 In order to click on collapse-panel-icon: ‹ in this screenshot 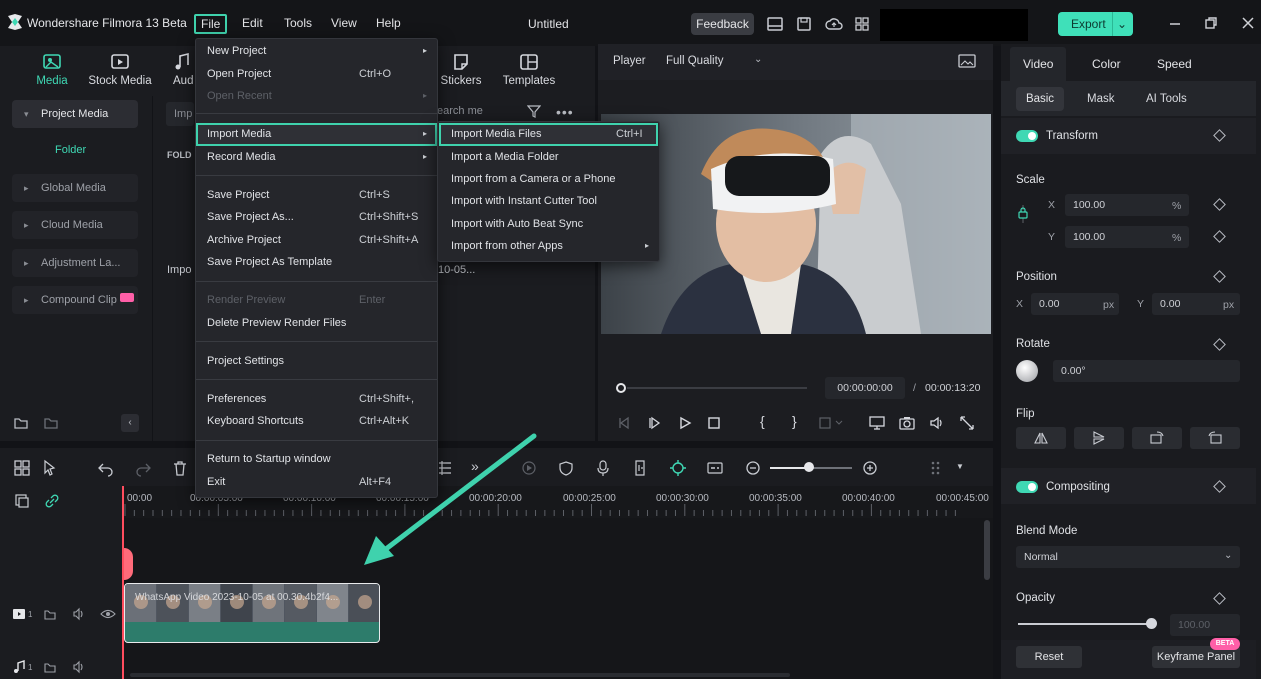, I will do `click(130, 423)`.